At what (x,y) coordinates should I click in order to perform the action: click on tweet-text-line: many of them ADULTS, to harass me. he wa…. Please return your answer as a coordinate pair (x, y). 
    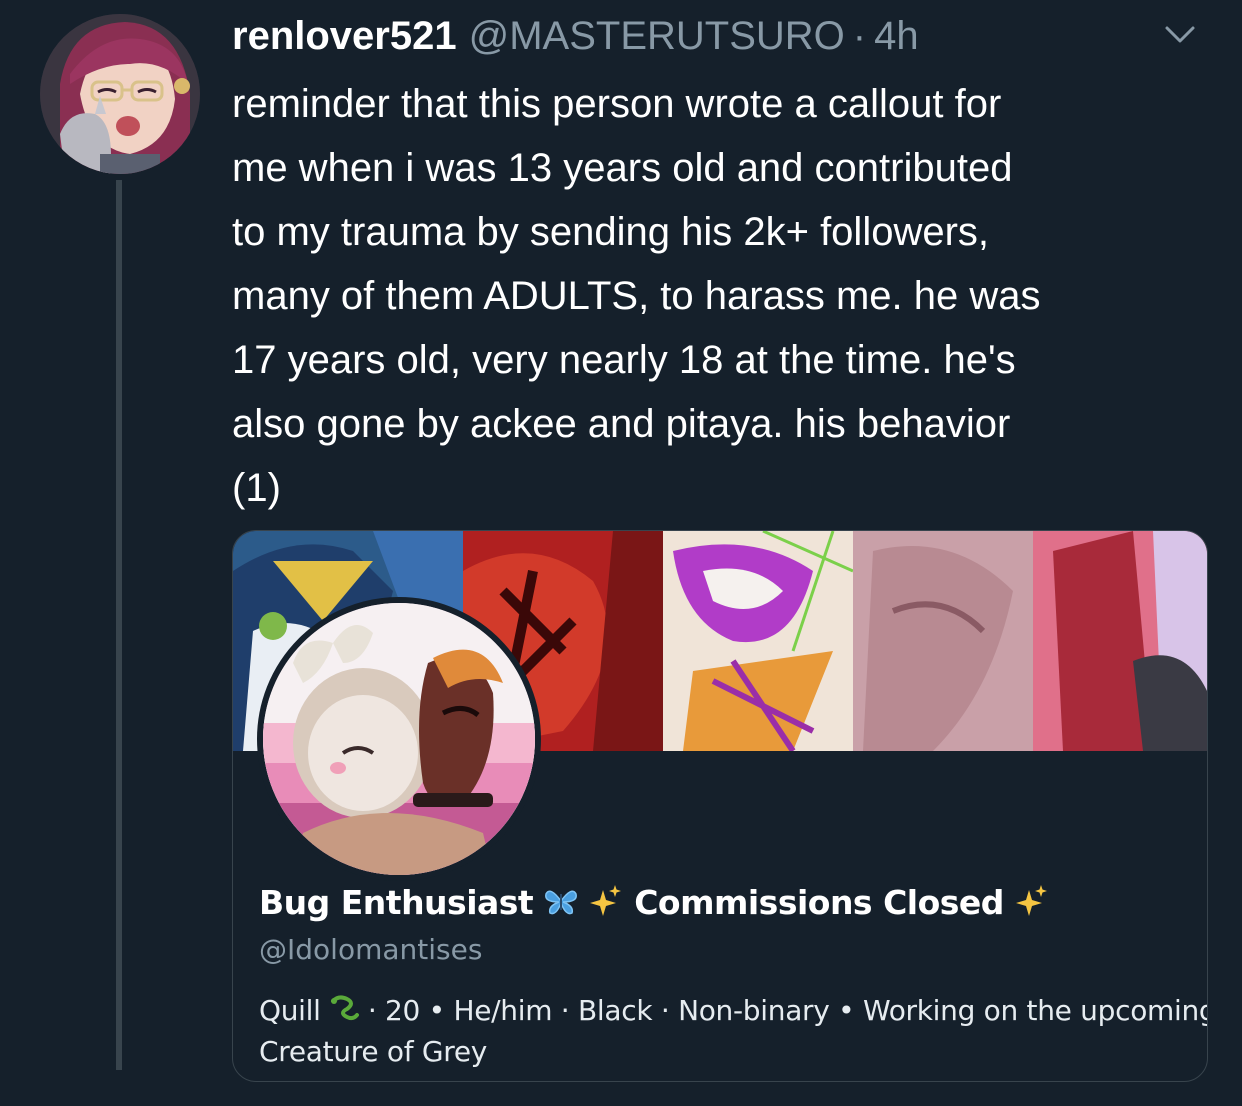
    Looking at the image, I should click on (636, 296).